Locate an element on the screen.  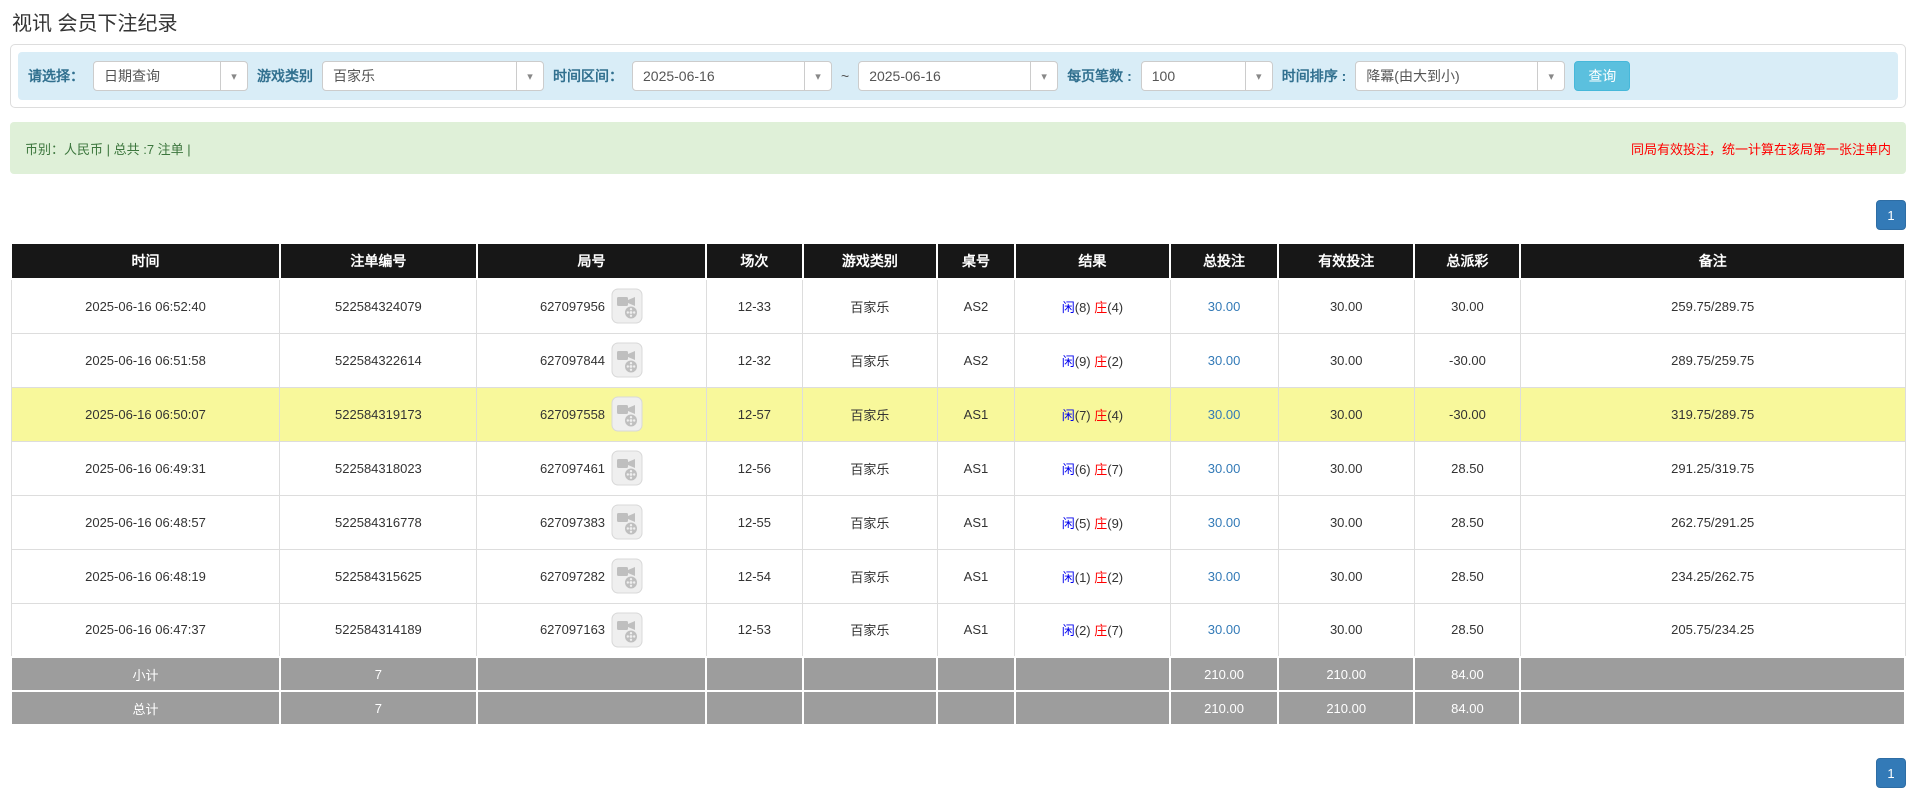
game-type-select: 百家乐 ▾ is located at coordinates (433, 76).